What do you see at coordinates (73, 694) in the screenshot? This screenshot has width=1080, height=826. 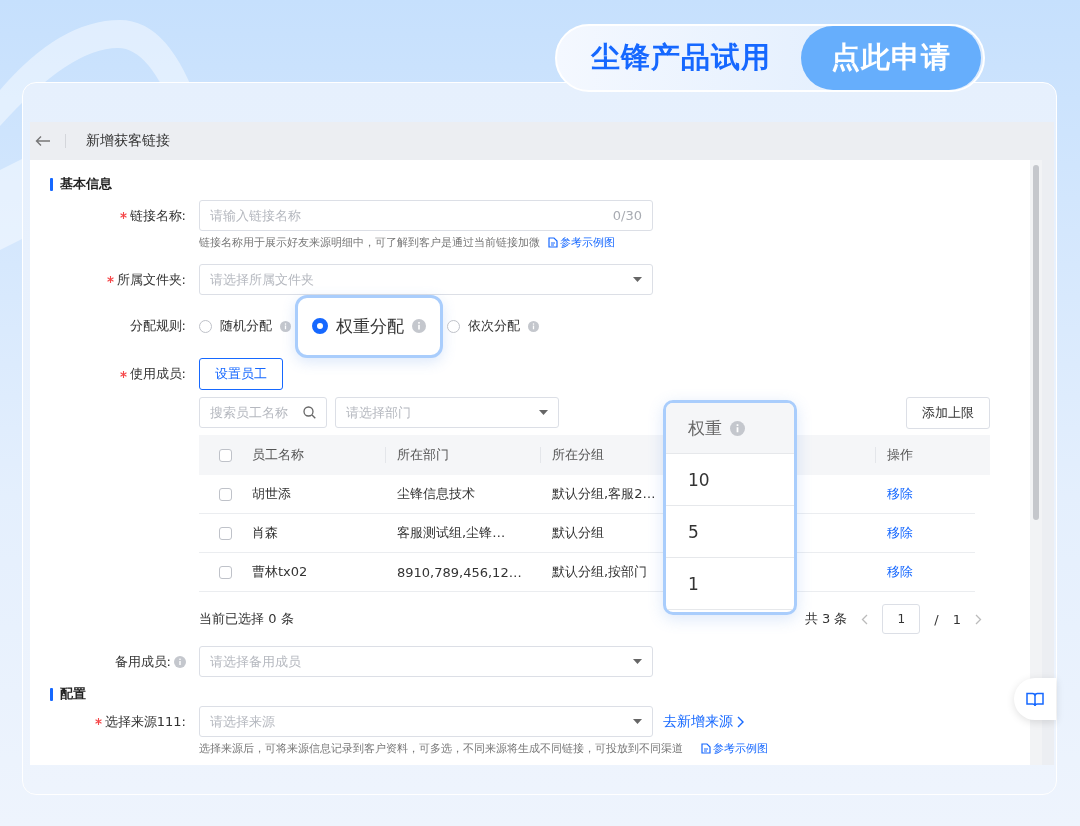 I see `section-title: 配置` at bounding box center [73, 694].